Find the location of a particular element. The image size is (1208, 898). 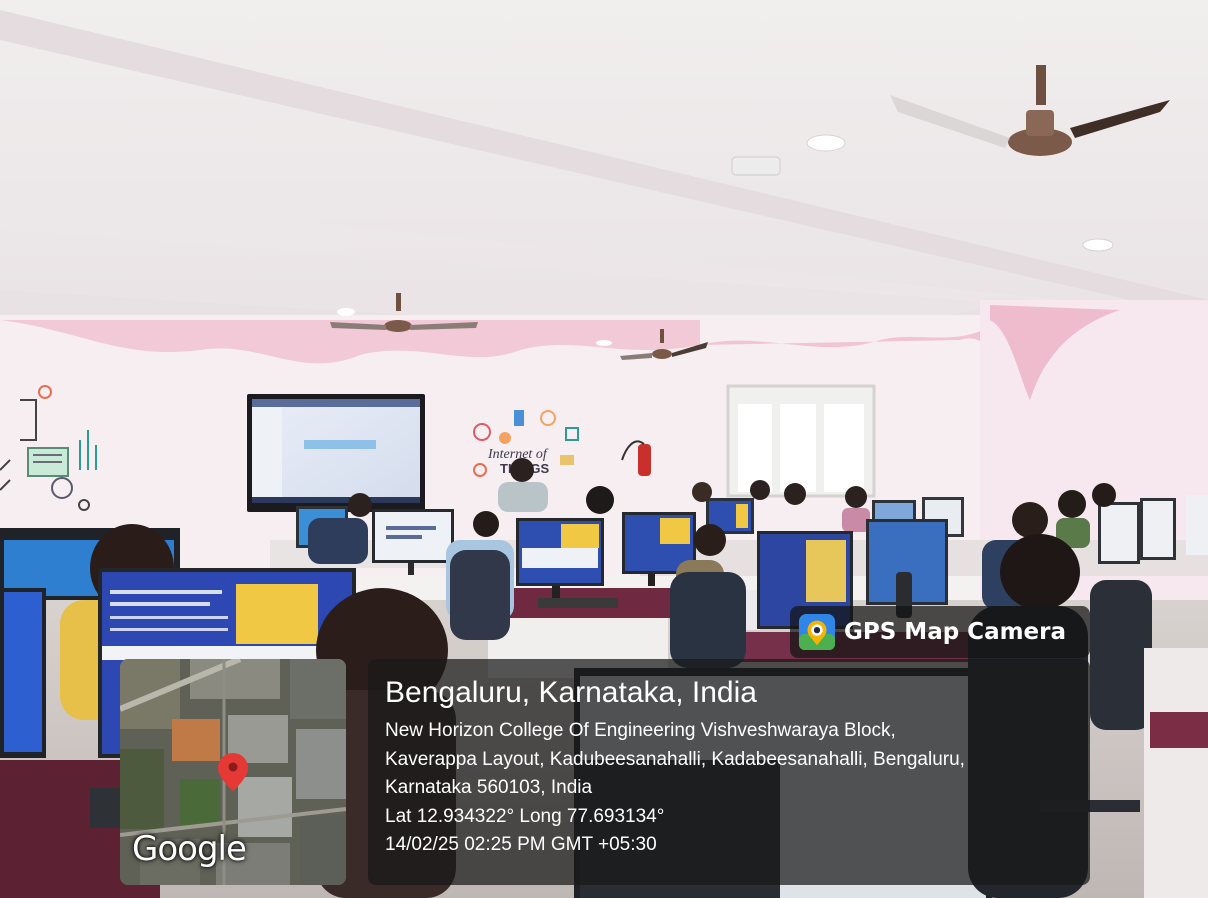

coordinates-text: Lat 12.934322° Long 77.693134° is located at coordinates (525, 816).